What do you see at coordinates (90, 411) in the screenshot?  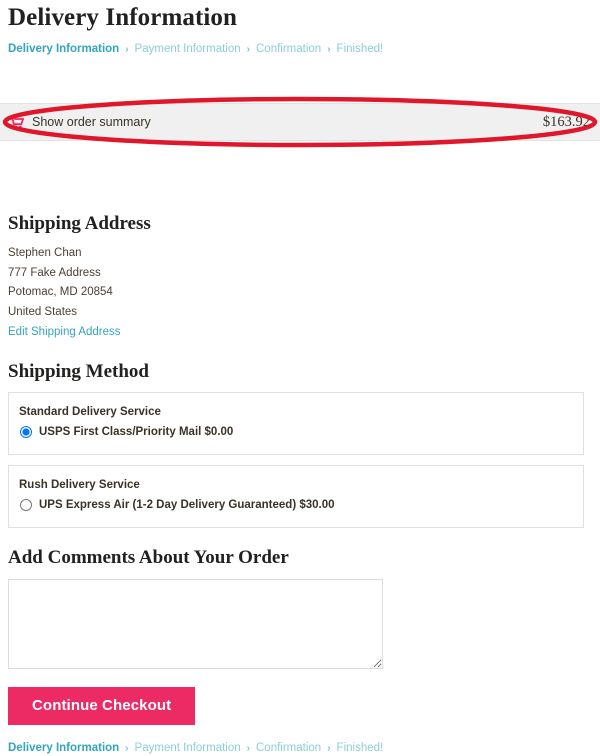 I see `shipping-group-name: Standard Delivery Service` at bounding box center [90, 411].